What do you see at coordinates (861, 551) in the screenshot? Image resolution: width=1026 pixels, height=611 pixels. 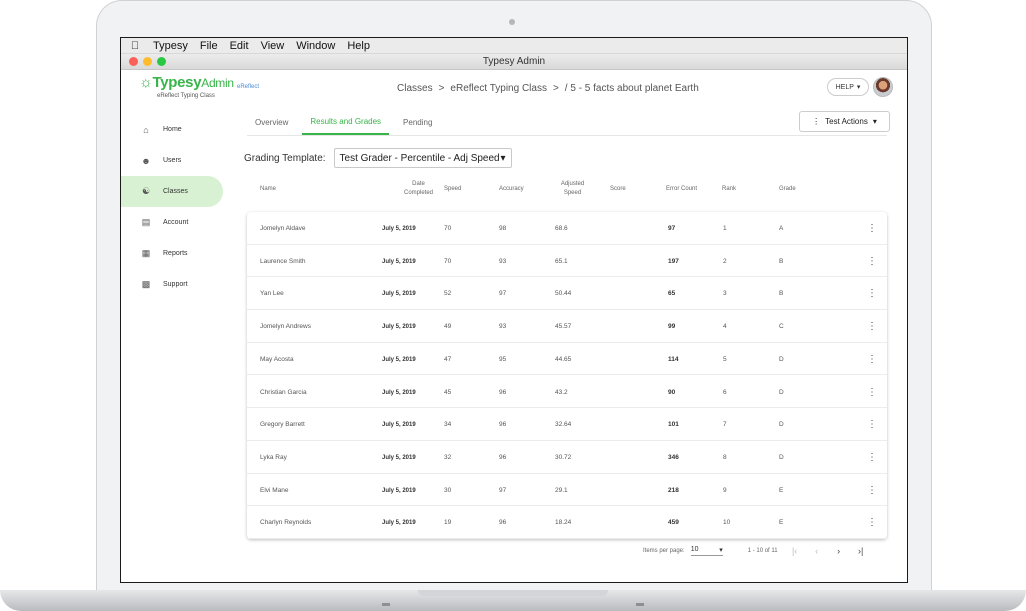 I see `last-page-icon: ›|` at bounding box center [861, 551].